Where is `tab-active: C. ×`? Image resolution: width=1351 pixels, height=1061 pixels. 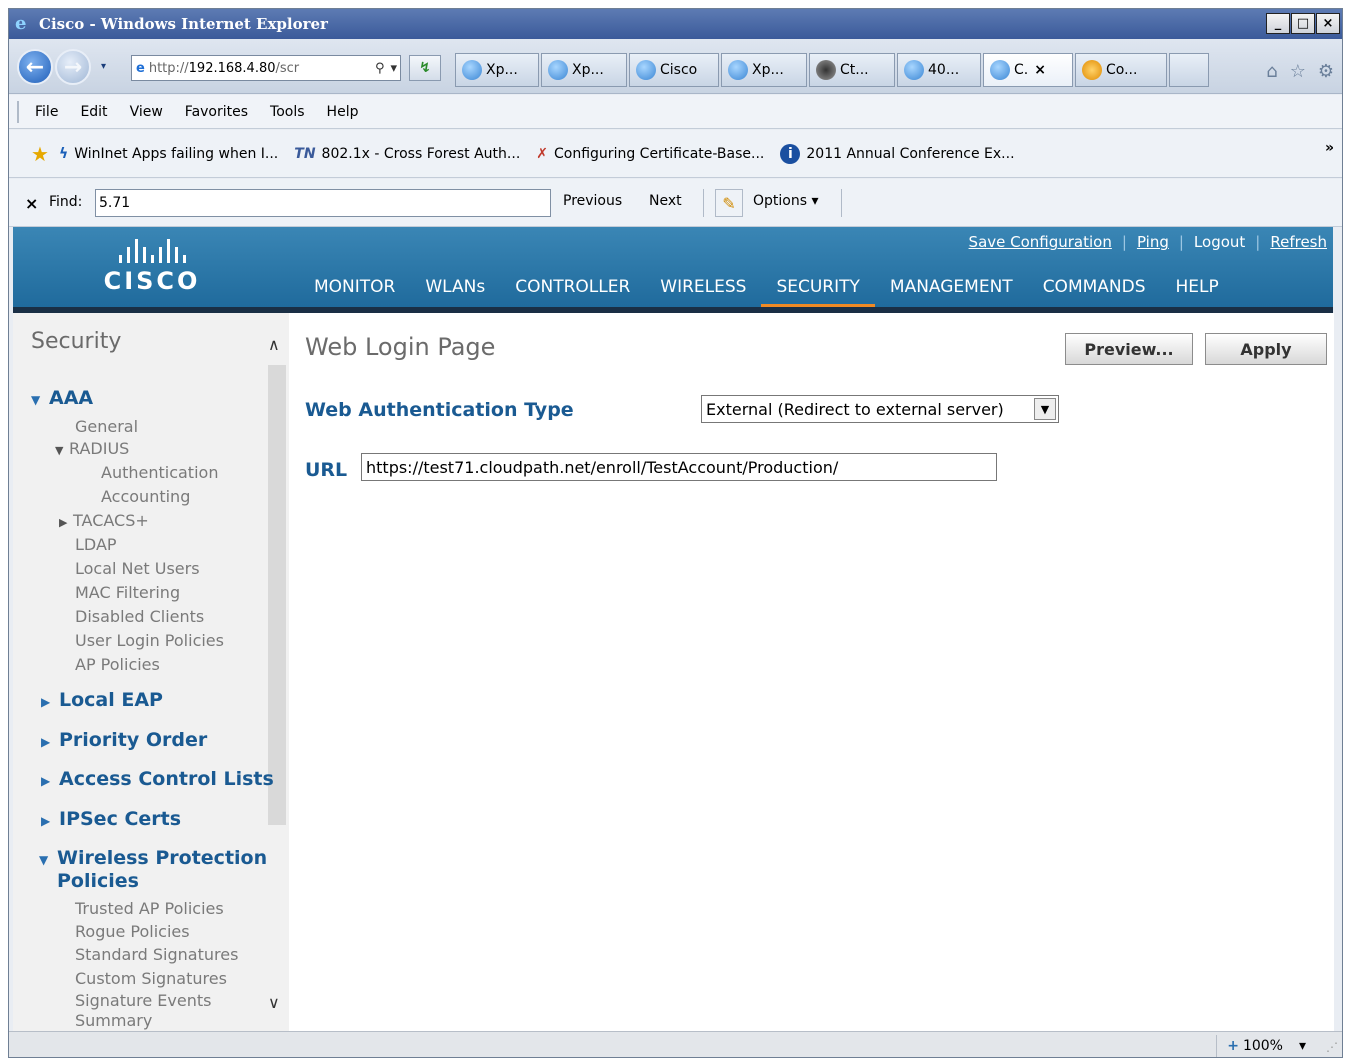
tab-active: C. × is located at coordinates (1028, 70).